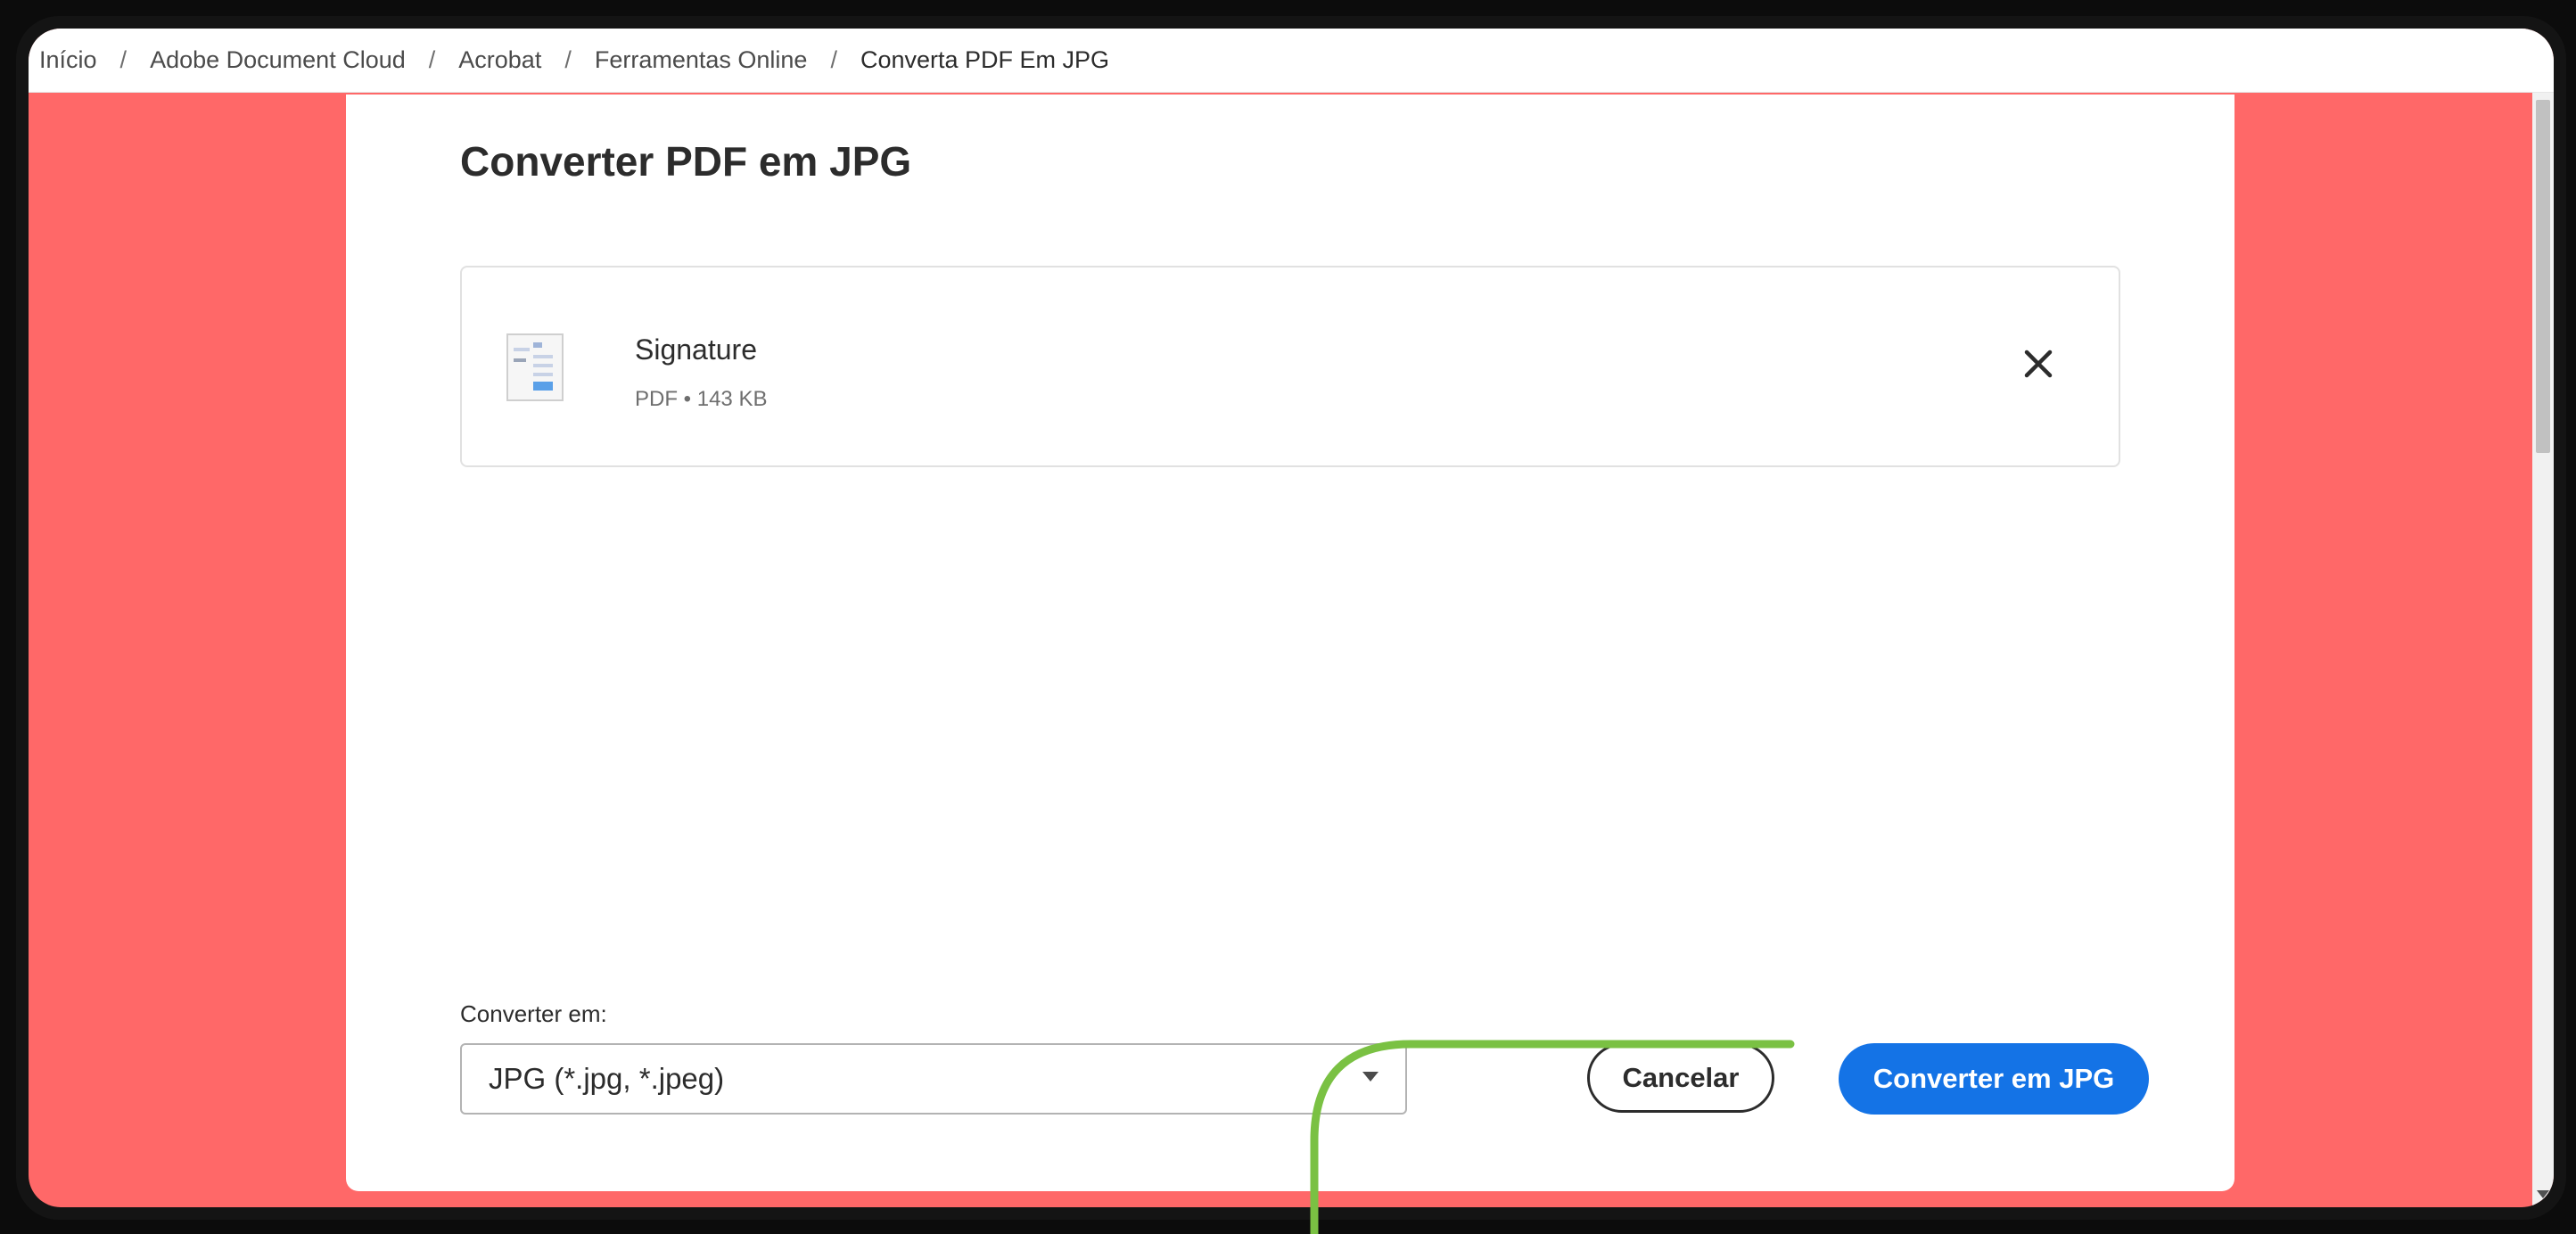 The height and width of the screenshot is (1234, 2576). Describe the element at coordinates (278, 60) in the screenshot. I see `breadcrumb-item-document-cloud: Adobe Document Cloud` at that location.